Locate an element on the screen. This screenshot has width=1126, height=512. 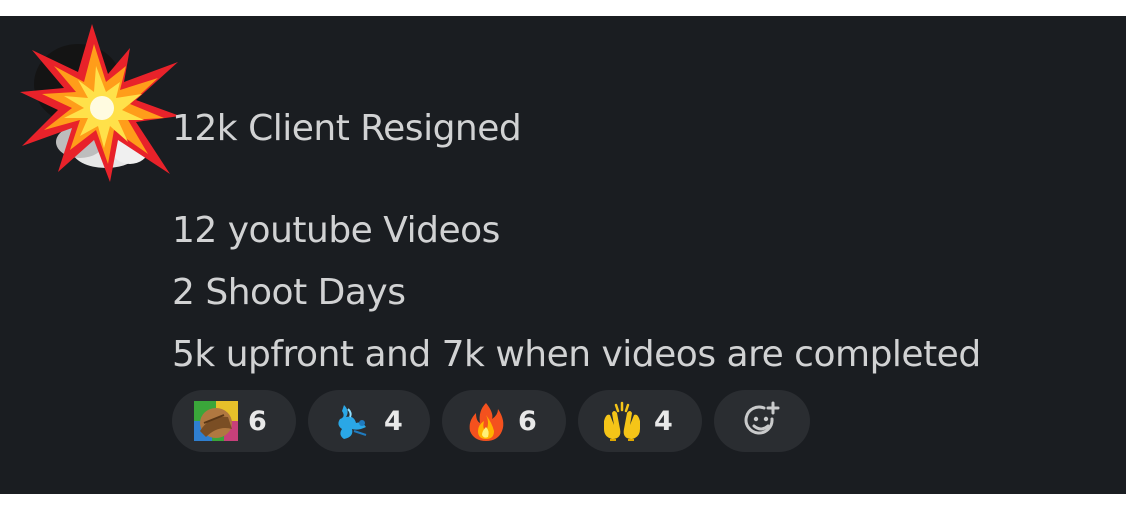
reaction-pill-fire: 6 is located at coordinates (504, 421).